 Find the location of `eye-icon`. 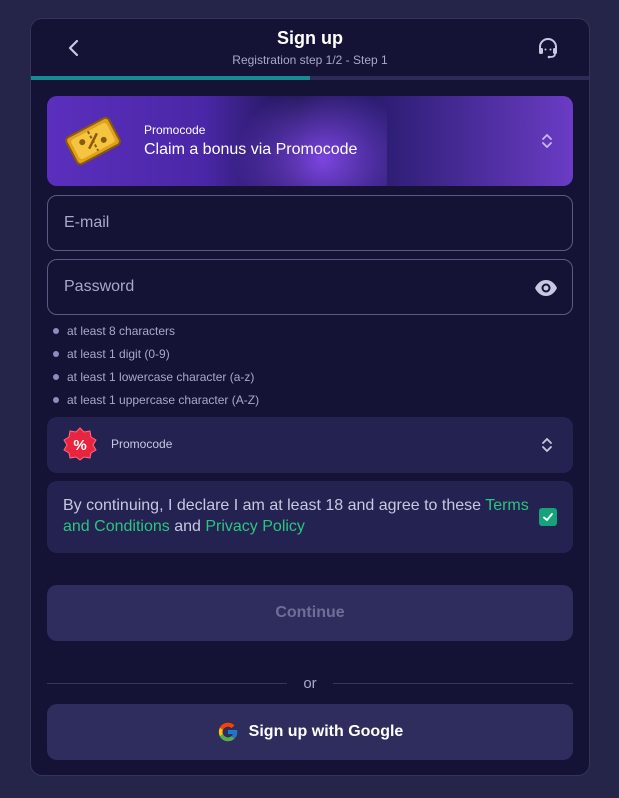

eye-icon is located at coordinates (546, 288).